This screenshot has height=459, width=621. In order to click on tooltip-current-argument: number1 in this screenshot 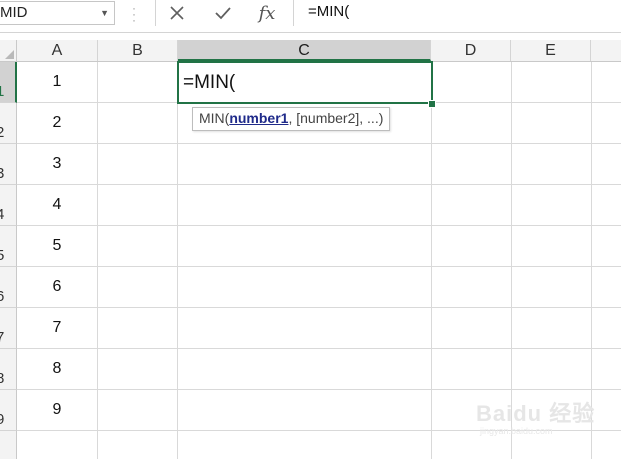, I will do `click(258, 118)`.